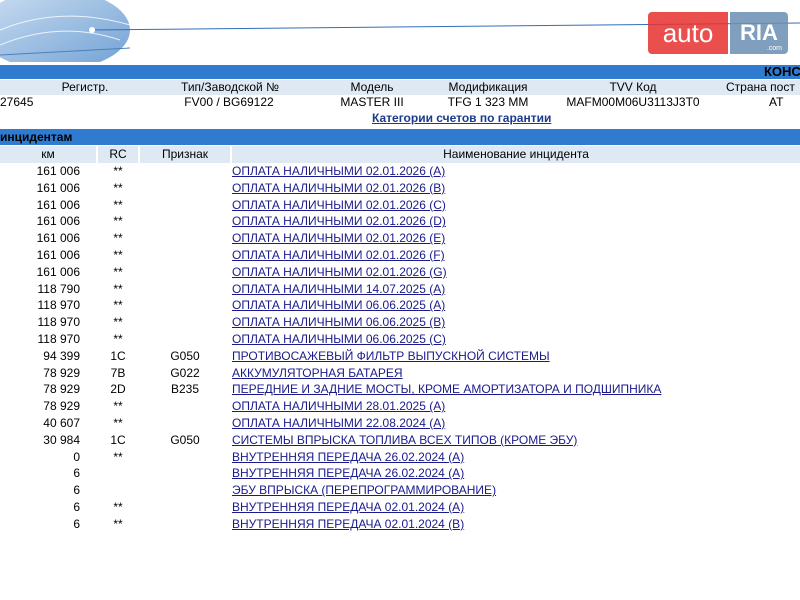 This screenshot has width=800, height=600. What do you see at coordinates (372, 87) in the screenshot?
I see `col-model: Модель` at bounding box center [372, 87].